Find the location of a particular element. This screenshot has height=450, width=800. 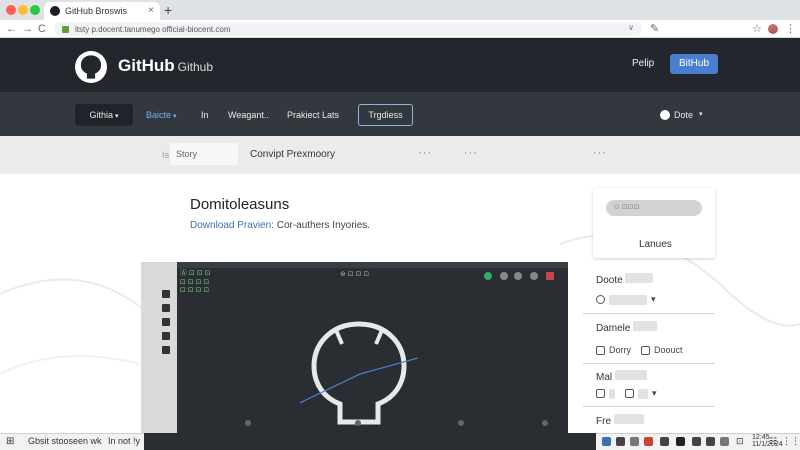

nav-explore-dropdown: Githia ▾ is located at coordinates (104, 115).